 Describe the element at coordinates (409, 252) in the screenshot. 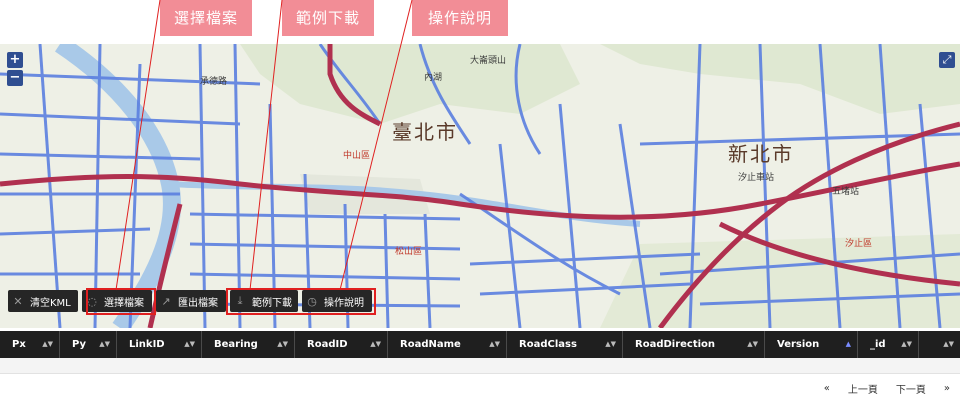

I see `label-songshan: 松山區` at that location.